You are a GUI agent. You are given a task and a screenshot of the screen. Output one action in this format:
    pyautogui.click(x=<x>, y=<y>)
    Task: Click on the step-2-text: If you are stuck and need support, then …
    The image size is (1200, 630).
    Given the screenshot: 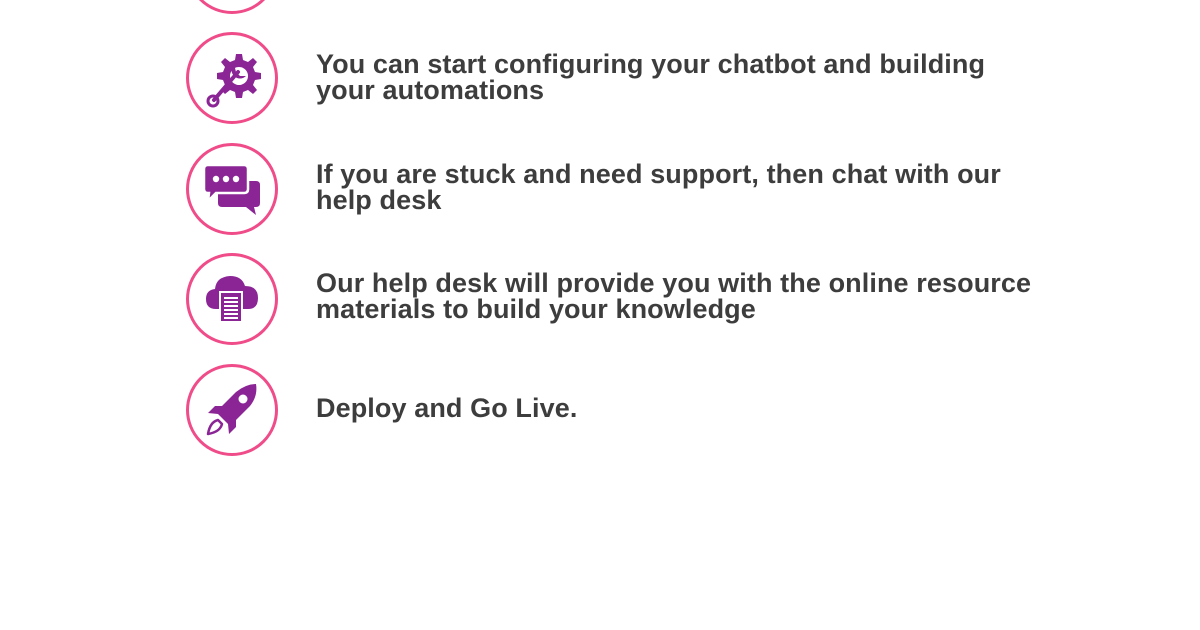 What is the action you would take?
    pyautogui.click(x=658, y=187)
    